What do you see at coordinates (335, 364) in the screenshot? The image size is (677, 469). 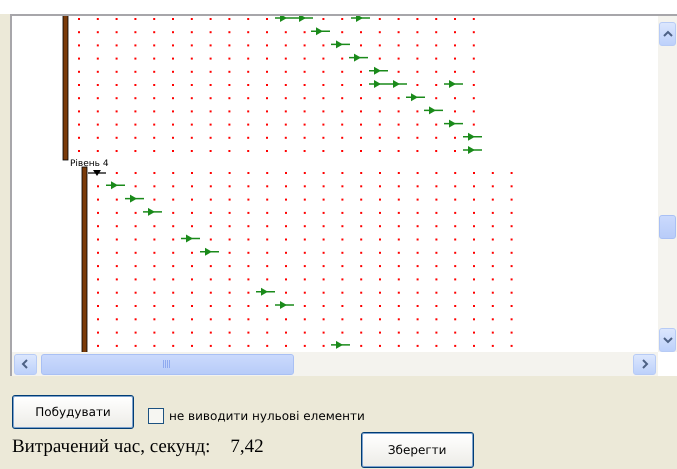 I see `horizontal-scrollbar` at bounding box center [335, 364].